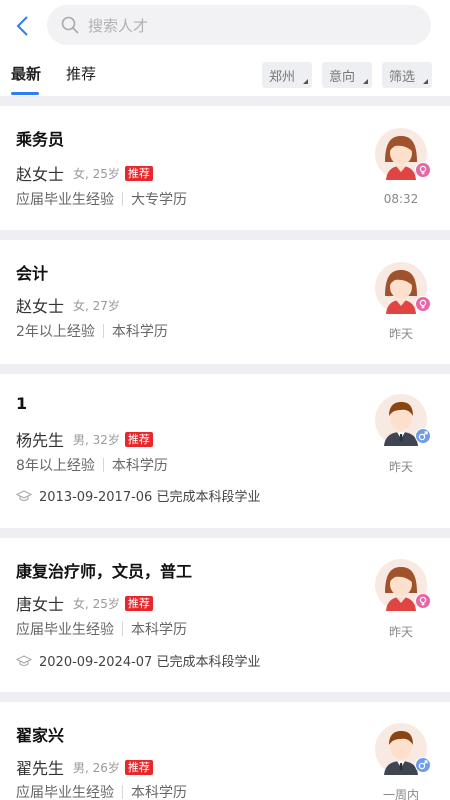 Image resolution: width=450 pixels, height=800 pixels. Describe the element at coordinates (159, 200) in the screenshot. I see `education: 大专学历` at that location.